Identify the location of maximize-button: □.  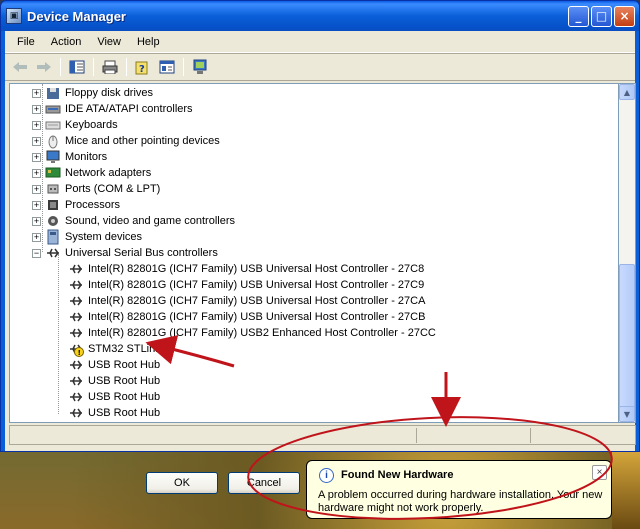
(601, 16).